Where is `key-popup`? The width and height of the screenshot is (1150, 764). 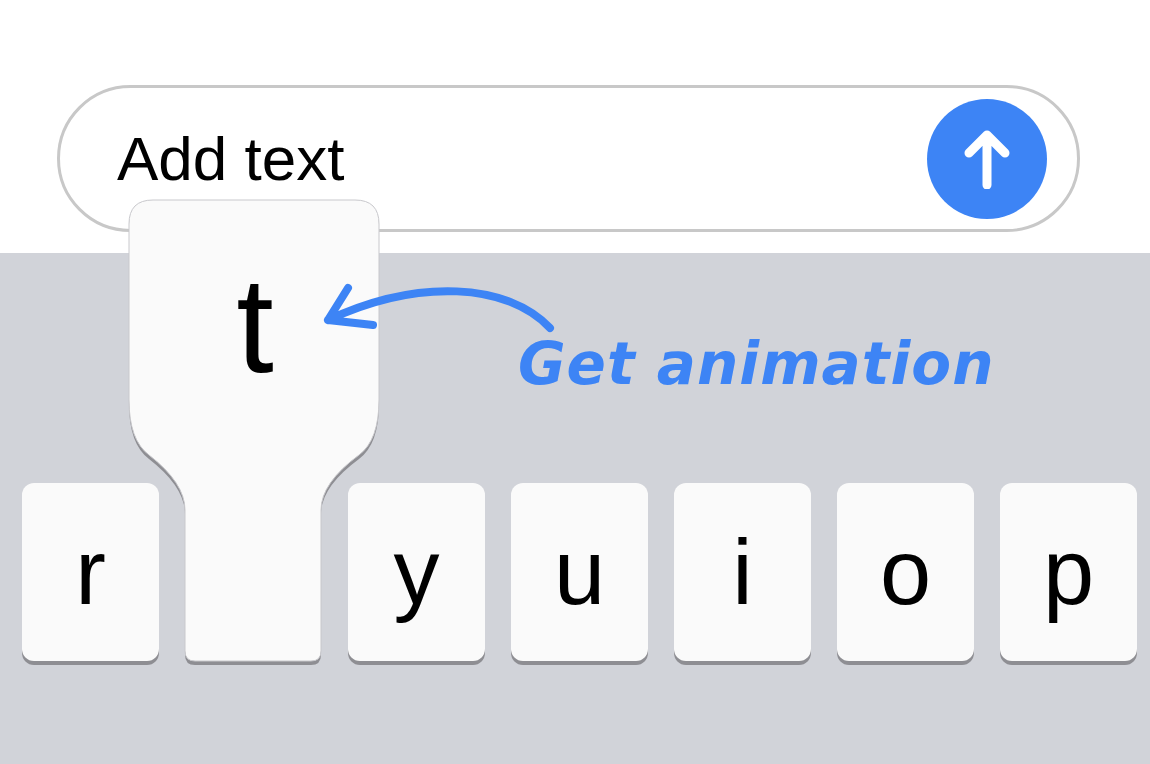 key-popup is located at coordinates (254, 432).